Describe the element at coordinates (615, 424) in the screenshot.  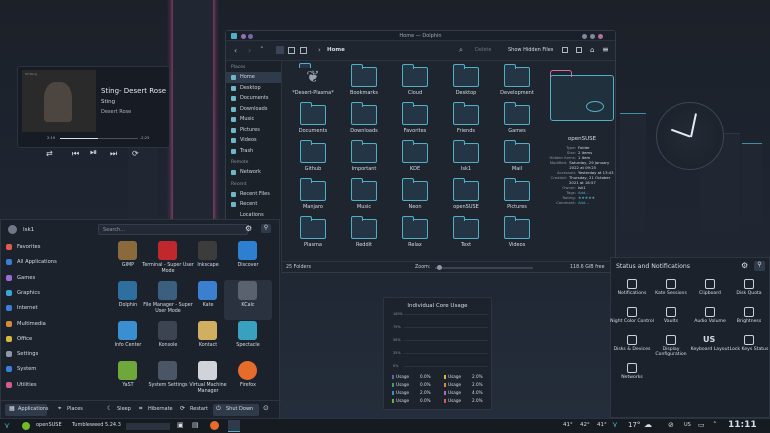
I see `kde-icon: ⋎` at that location.